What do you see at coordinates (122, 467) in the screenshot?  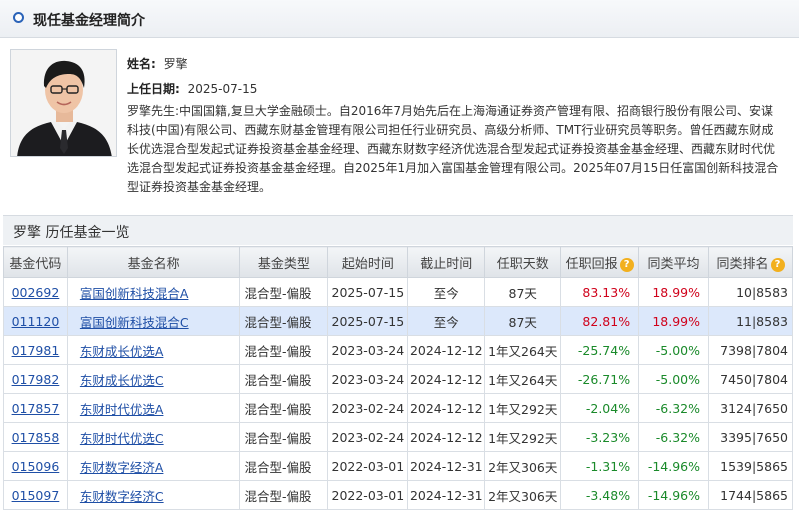 I see `fund-name-link: 东财数字经济A` at bounding box center [122, 467].